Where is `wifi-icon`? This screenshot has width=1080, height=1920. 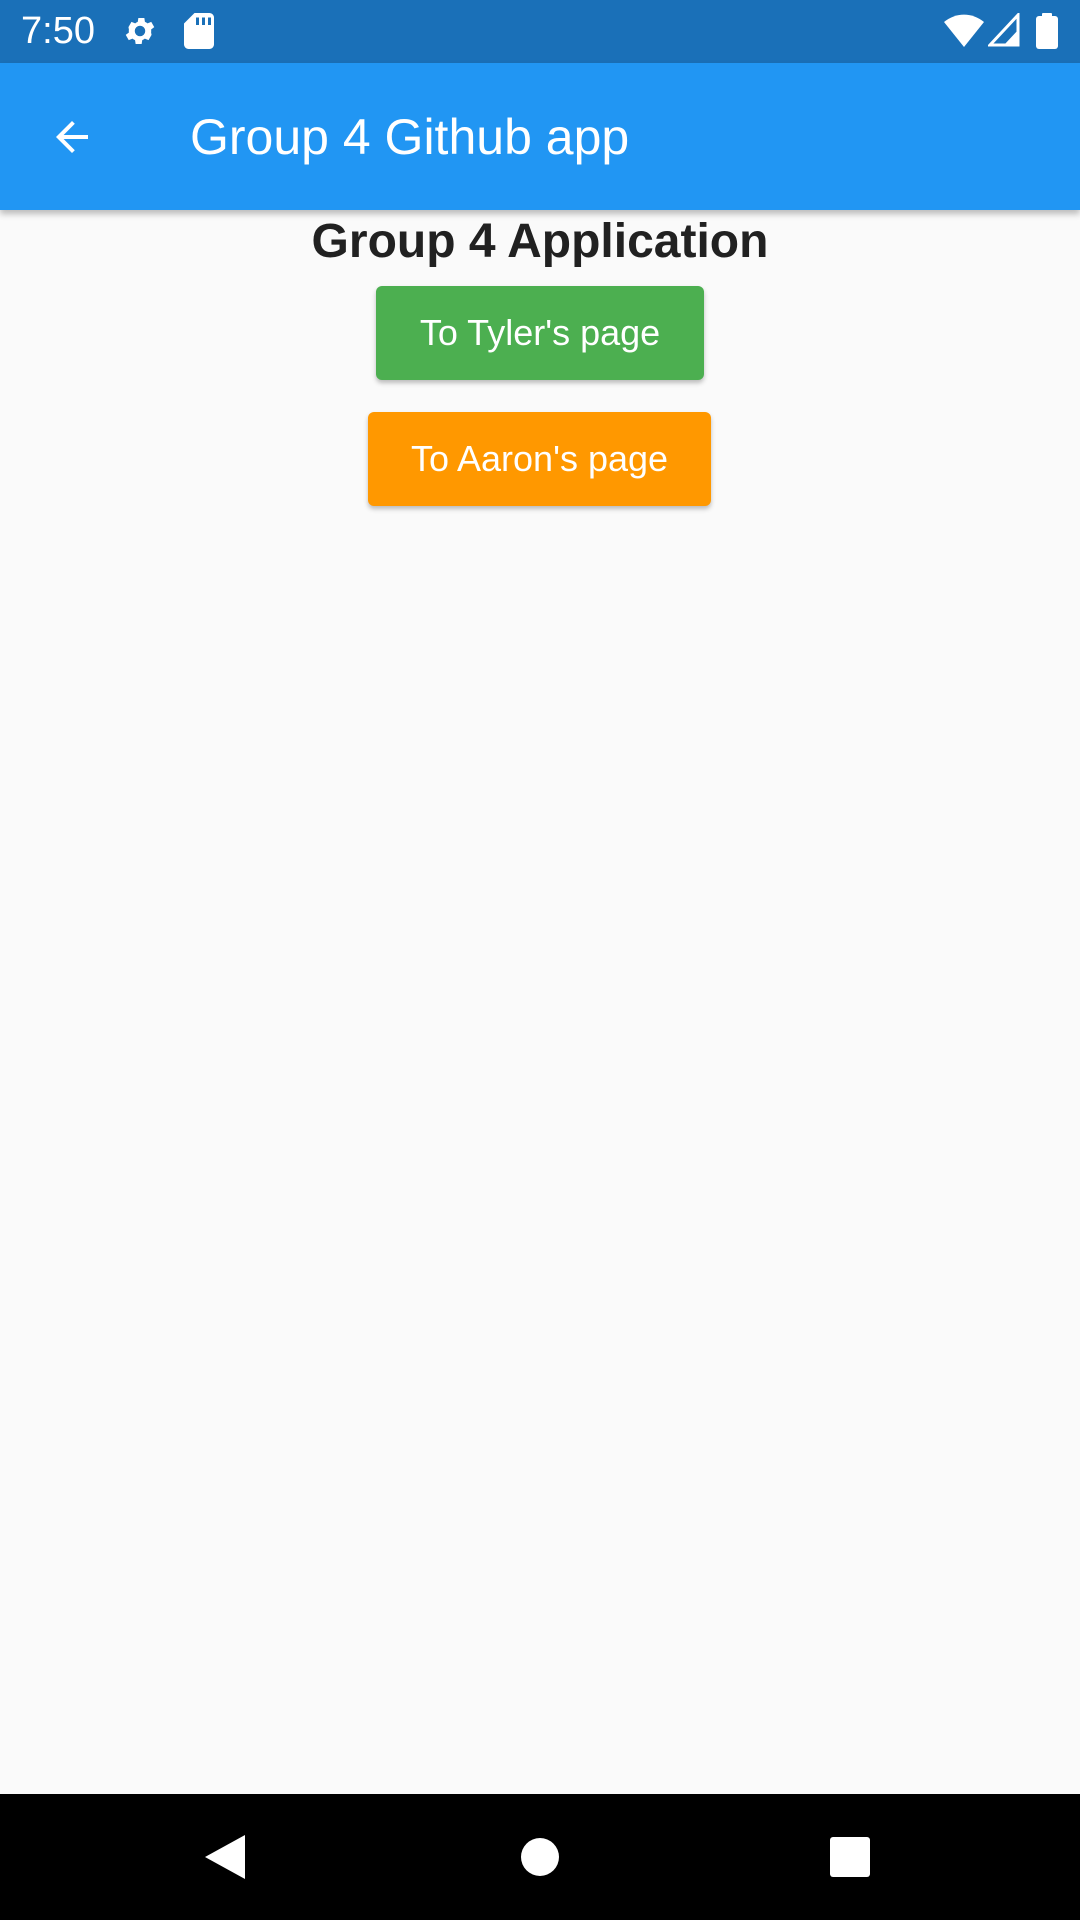 wifi-icon is located at coordinates (964, 30).